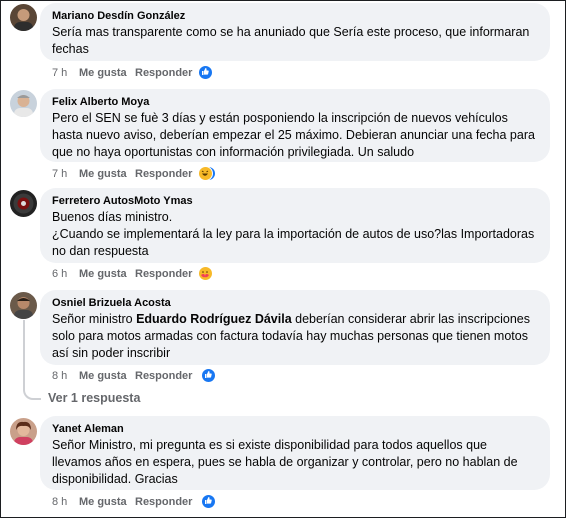 Image resolution: width=566 pixels, height=518 pixels. What do you see at coordinates (295, 201) in the screenshot?
I see `comment-author: Ferretero AutosMoto Ymas` at bounding box center [295, 201].